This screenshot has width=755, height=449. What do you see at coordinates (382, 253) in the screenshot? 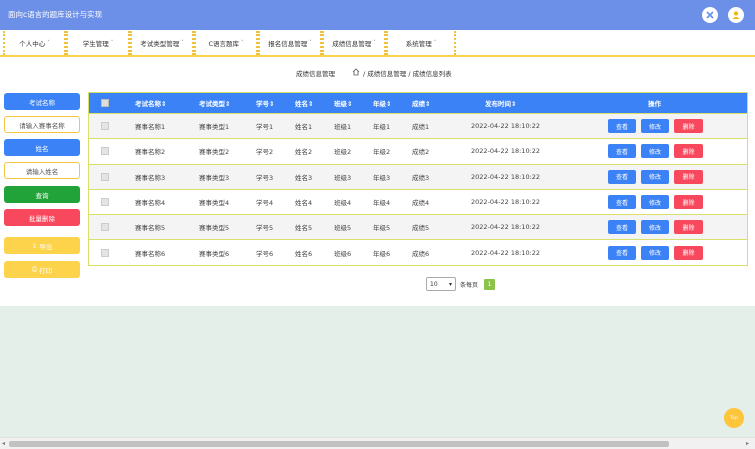
I see `cell-grade: 年级6` at bounding box center [382, 253].